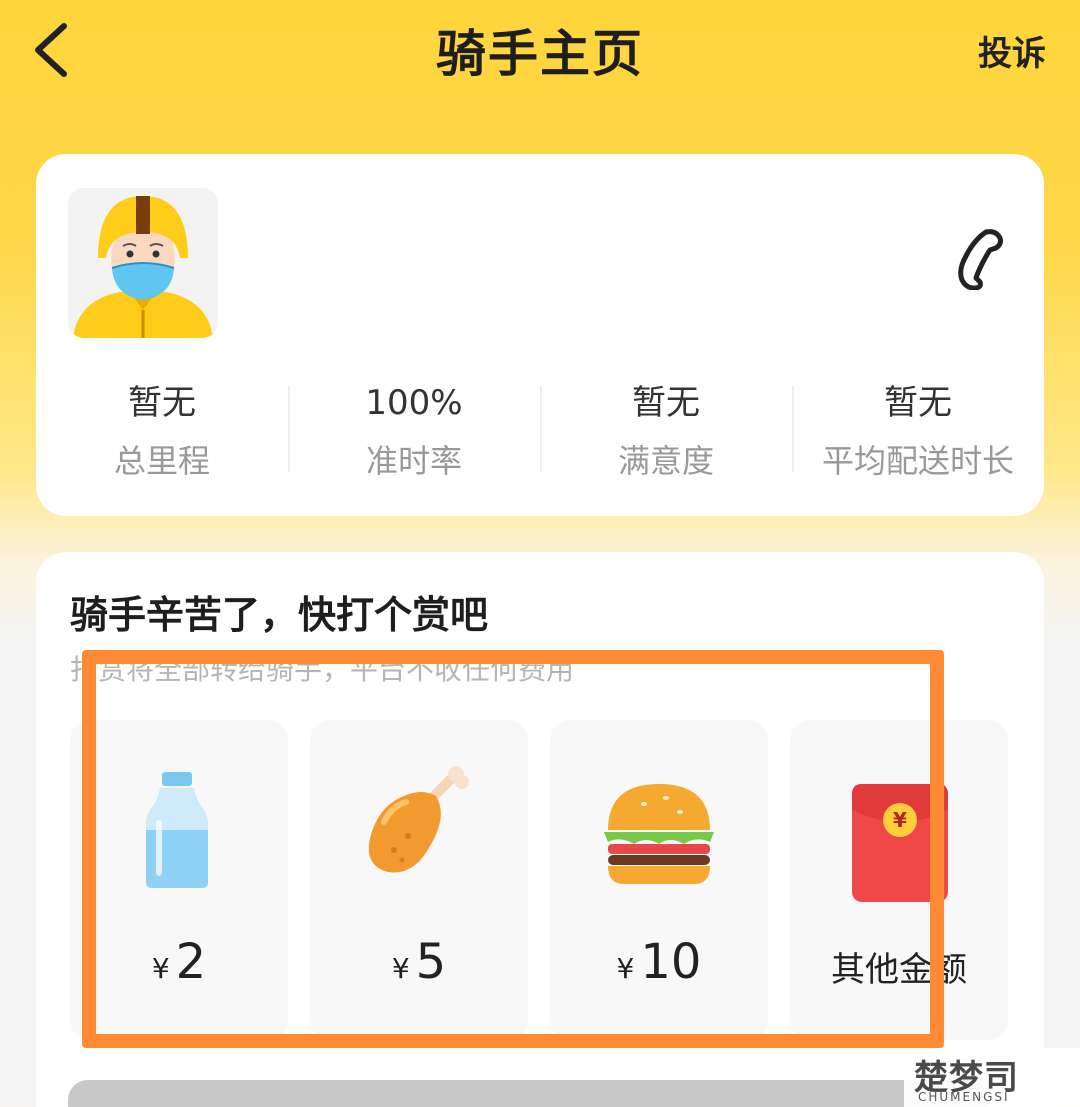 The height and width of the screenshot is (1107, 1080). Describe the element at coordinates (671, 962) in the screenshot. I see `tip-amount: 10` at that location.